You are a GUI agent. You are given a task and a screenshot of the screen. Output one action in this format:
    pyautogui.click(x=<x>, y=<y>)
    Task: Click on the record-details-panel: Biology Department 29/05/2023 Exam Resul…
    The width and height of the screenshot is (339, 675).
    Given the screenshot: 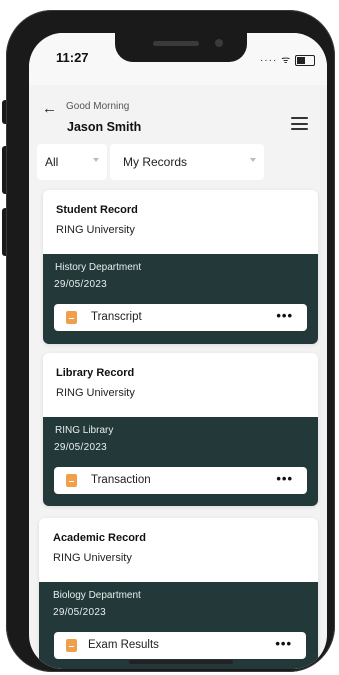 What is the action you would take?
    pyautogui.click(x=178, y=625)
    